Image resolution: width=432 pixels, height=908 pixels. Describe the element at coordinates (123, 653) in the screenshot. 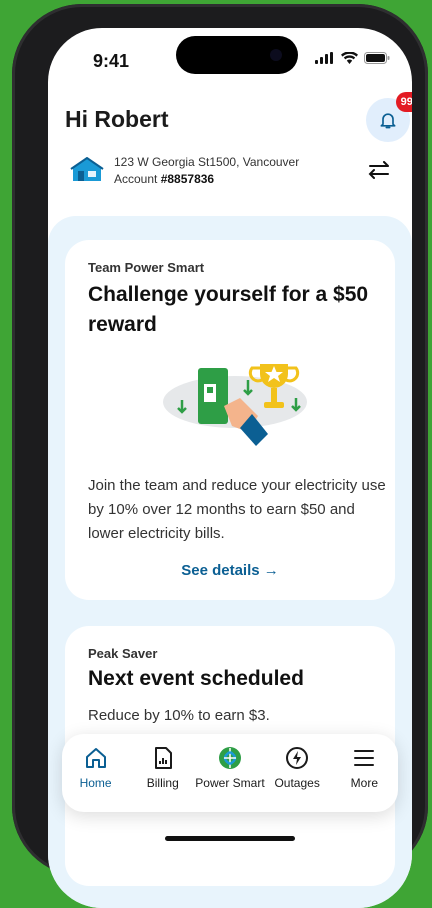

I see `peak-kicker: Peak Saver` at that location.